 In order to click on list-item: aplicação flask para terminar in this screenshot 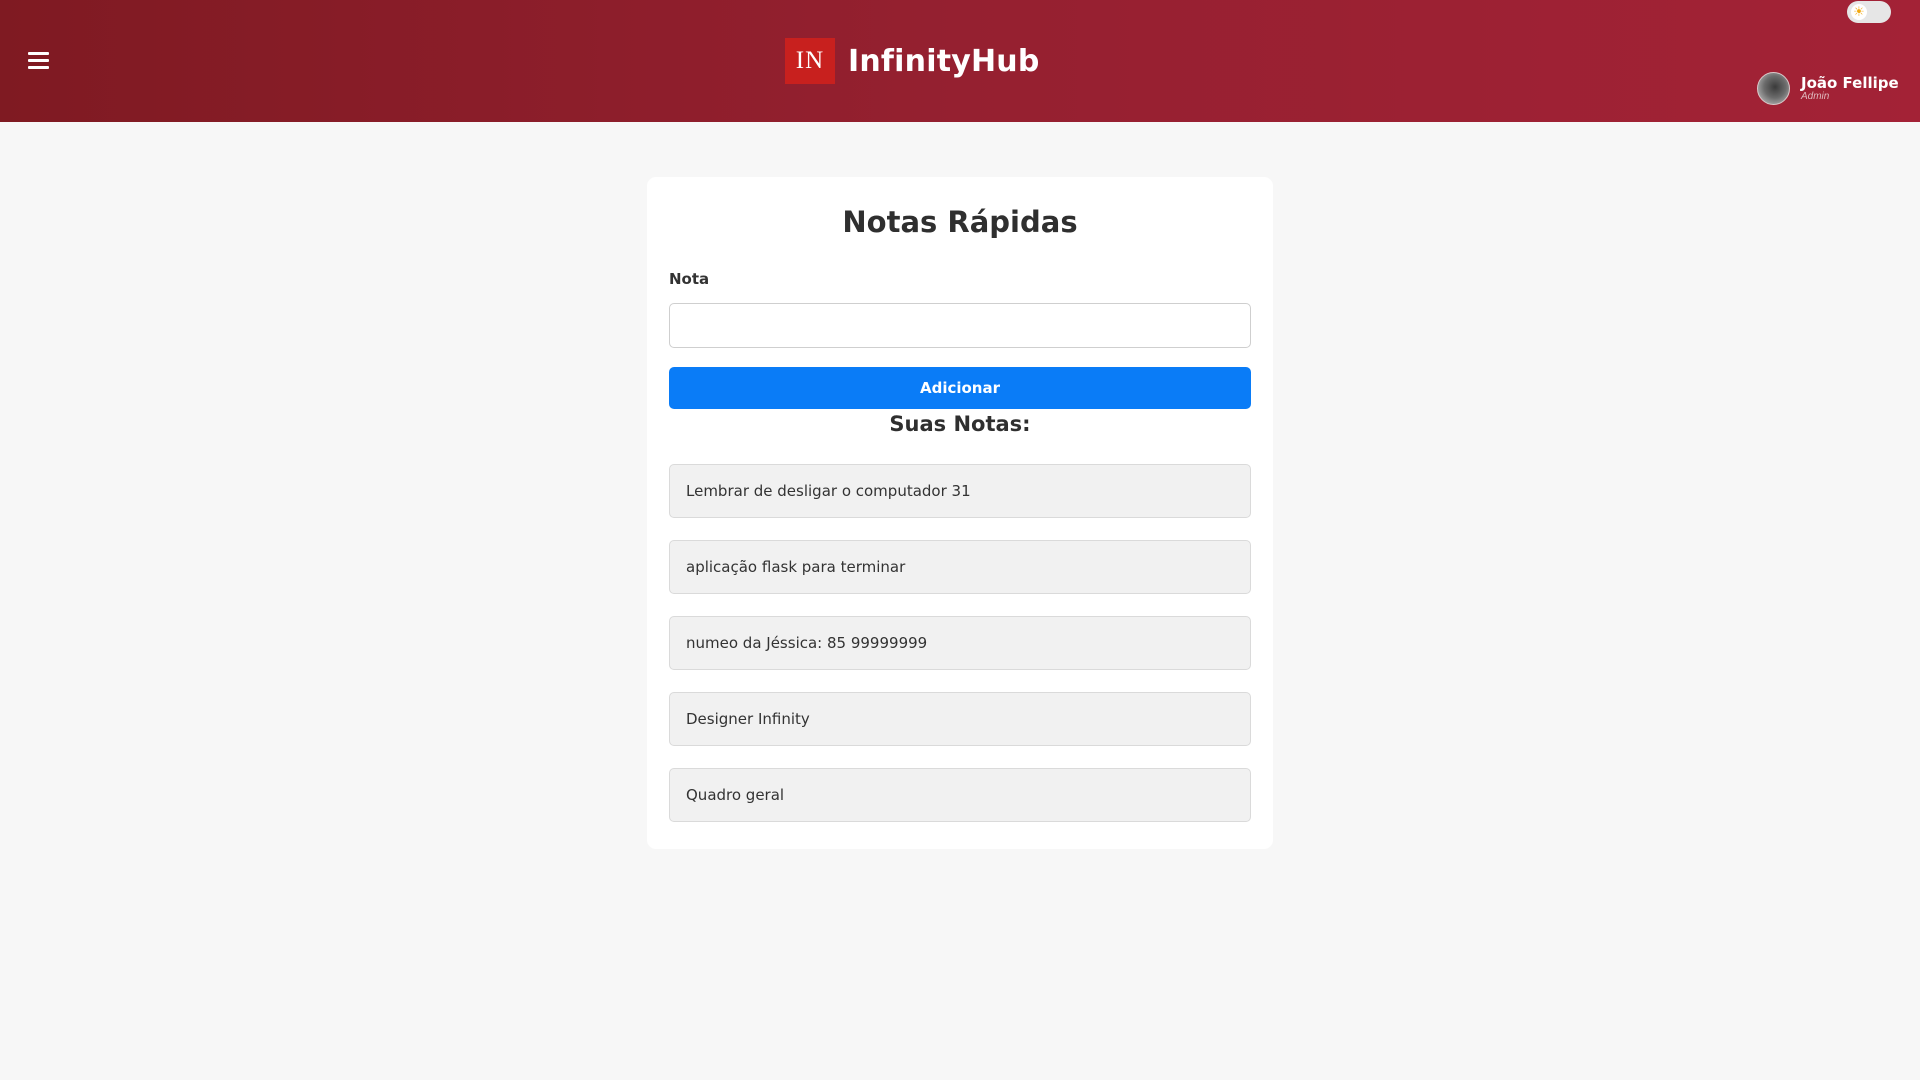, I will do `click(960, 567)`.